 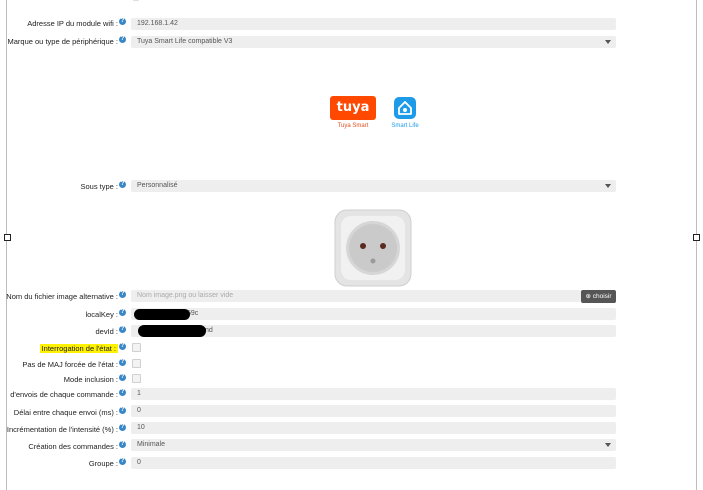 I want to click on send-delay-input: 0, so click(x=373, y=411).